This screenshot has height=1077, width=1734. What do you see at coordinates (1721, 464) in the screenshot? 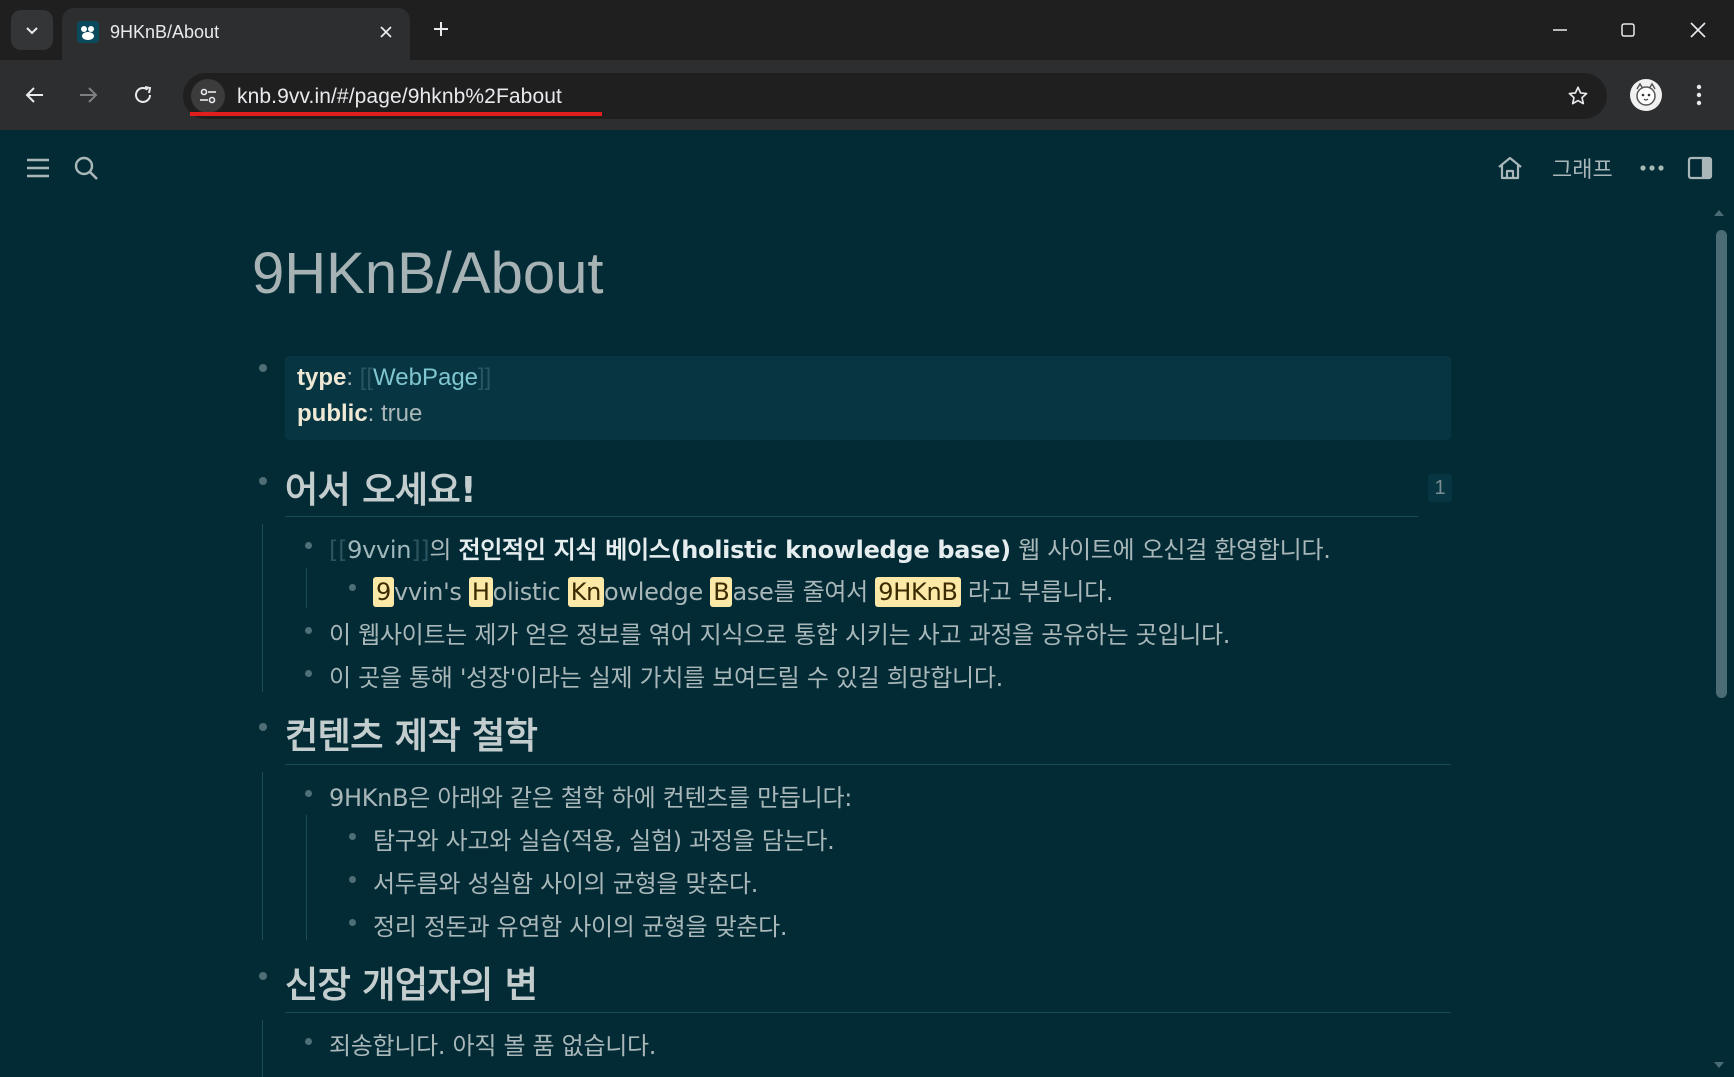
I see `scrollbar-thumb` at bounding box center [1721, 464].